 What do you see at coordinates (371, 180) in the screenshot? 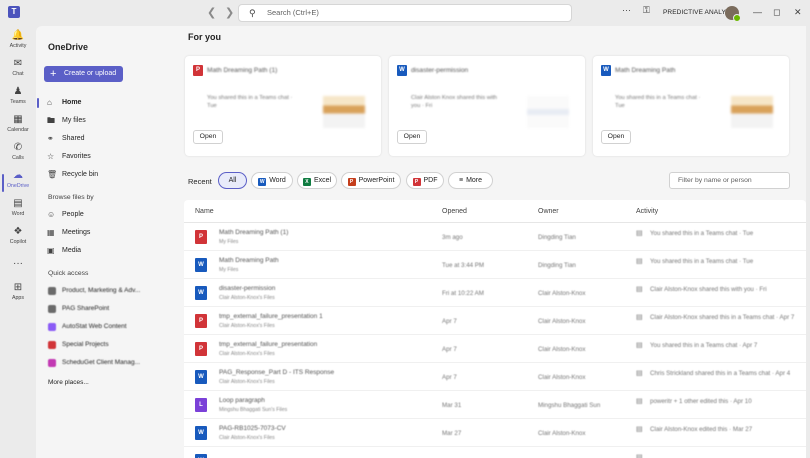
I see `filter-powerpoint-chip: P PowerPoint` at bounding box center [371, 180].